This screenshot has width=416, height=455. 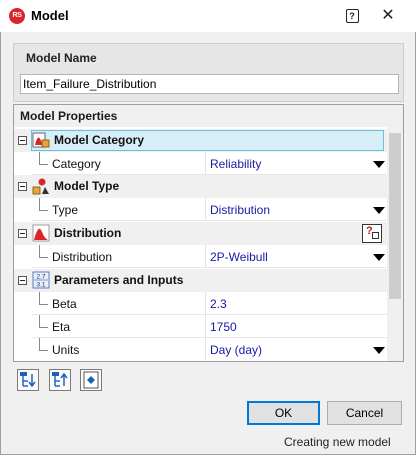 What do you see at coordinates (200, 256) in the screenshot?
I see `property-row-distribution: Distribution 2P-Weibull` at bounding box center [200, 256].